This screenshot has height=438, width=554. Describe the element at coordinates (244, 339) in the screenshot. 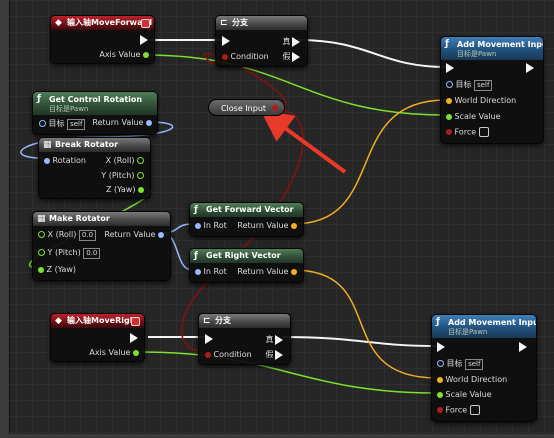

I see `branch-node-bottom: ⊏ 分支 真 Condition 假` at that location.